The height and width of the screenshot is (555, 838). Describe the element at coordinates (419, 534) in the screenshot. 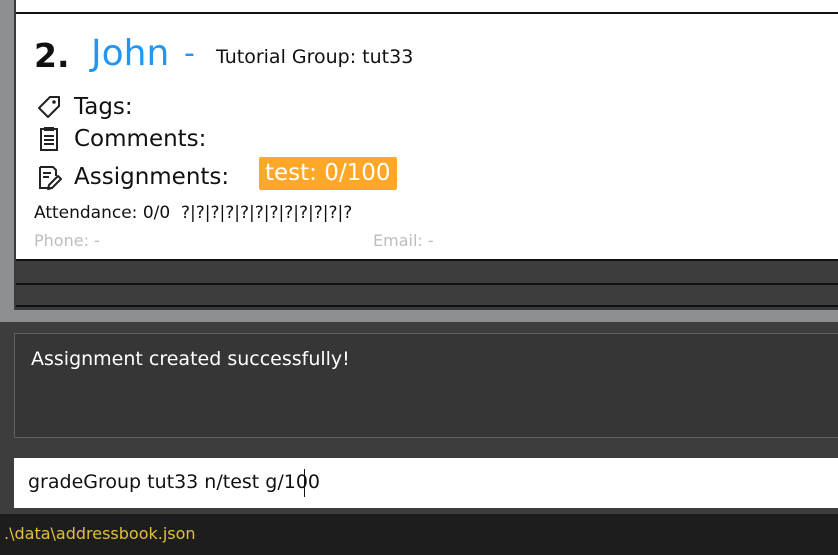

I see `status-bar: .\data\addressbook.json` at that location.